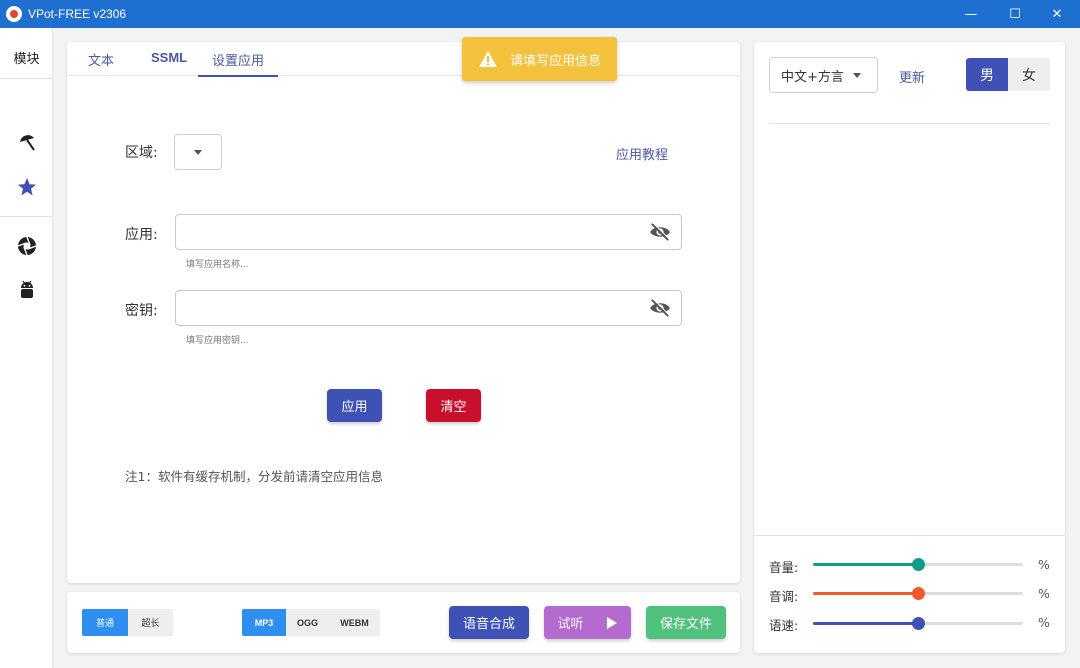 This screenshot has width=1080, height=668. I want to click on format-toggle: MP3 OGG WEBM, so click(311, 622).